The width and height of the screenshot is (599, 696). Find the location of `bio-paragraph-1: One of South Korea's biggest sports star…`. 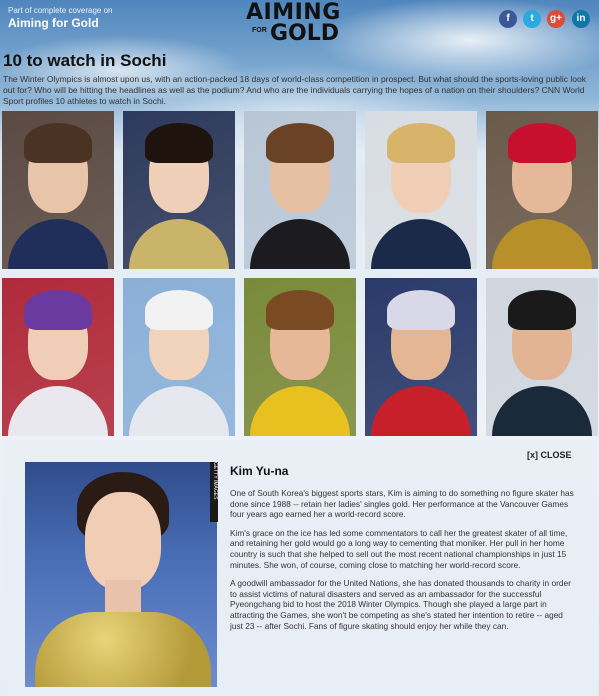

bio-paragraph-1: One of South Korea's biggest sports star… is located at coordinates (402, 504).